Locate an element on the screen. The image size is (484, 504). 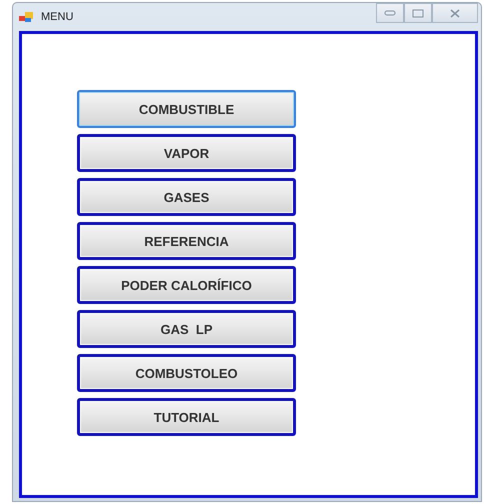
menu-button: VAPOR is located at coordinates (186, 153).